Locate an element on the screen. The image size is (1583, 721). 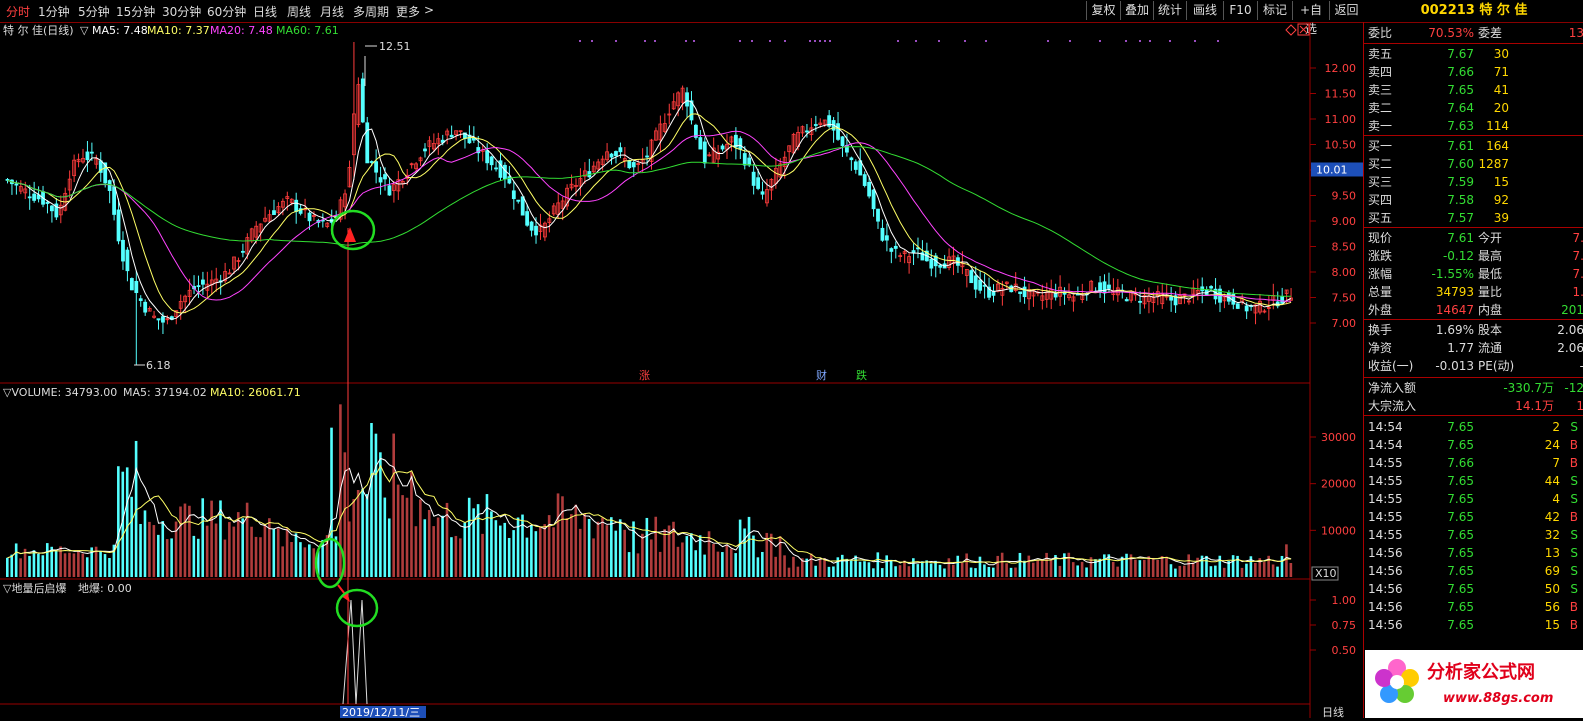
current-price-label: 10.01 is located at coordinates (1332, 169).